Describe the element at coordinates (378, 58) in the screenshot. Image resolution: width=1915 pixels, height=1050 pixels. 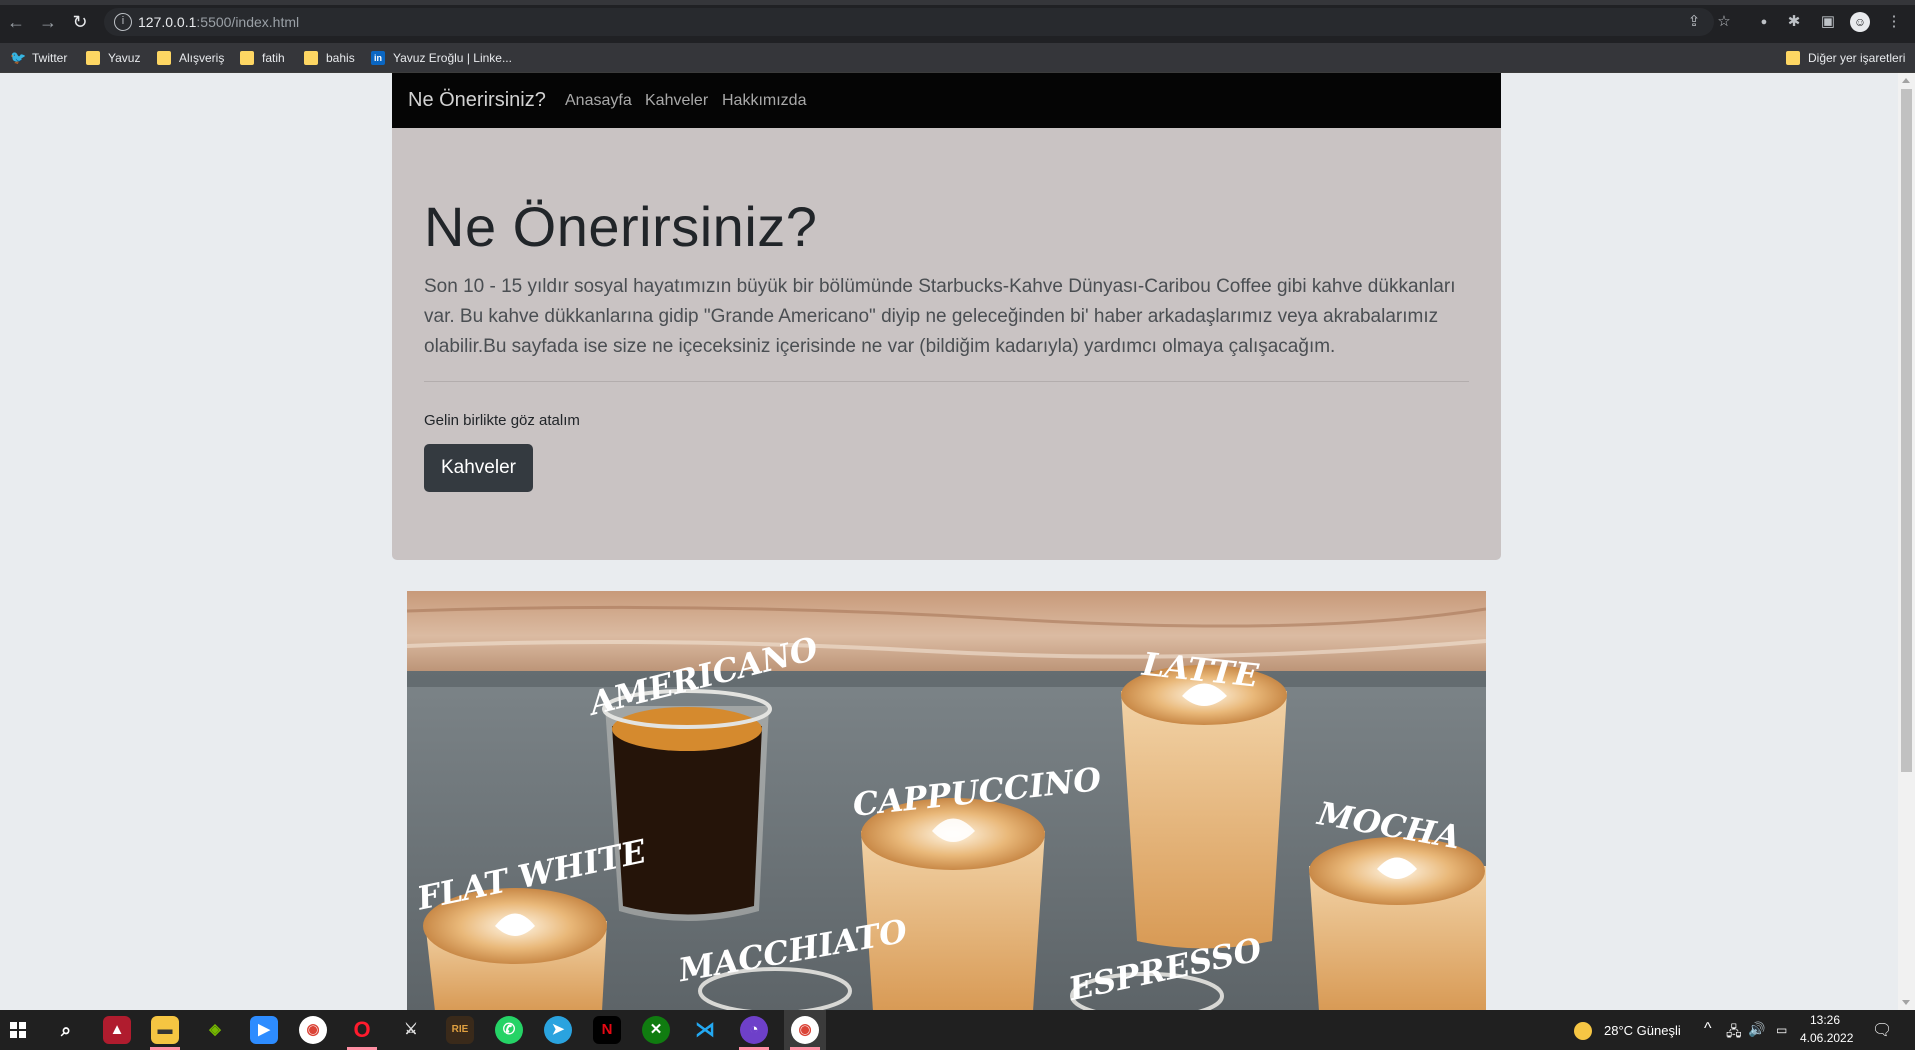
I see `linkedin-icon: in` at that location.